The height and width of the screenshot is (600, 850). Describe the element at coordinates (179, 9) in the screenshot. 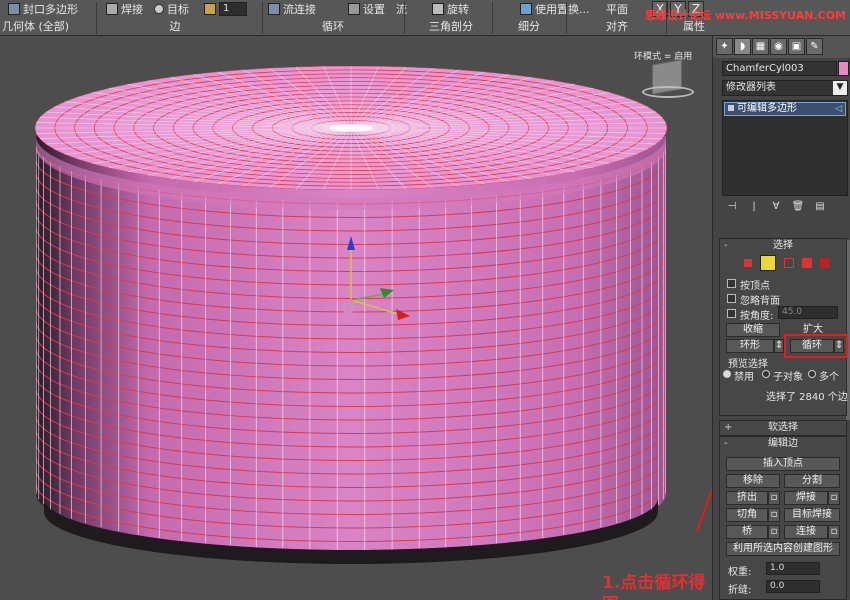

I see `target-button: 目标` at that location.